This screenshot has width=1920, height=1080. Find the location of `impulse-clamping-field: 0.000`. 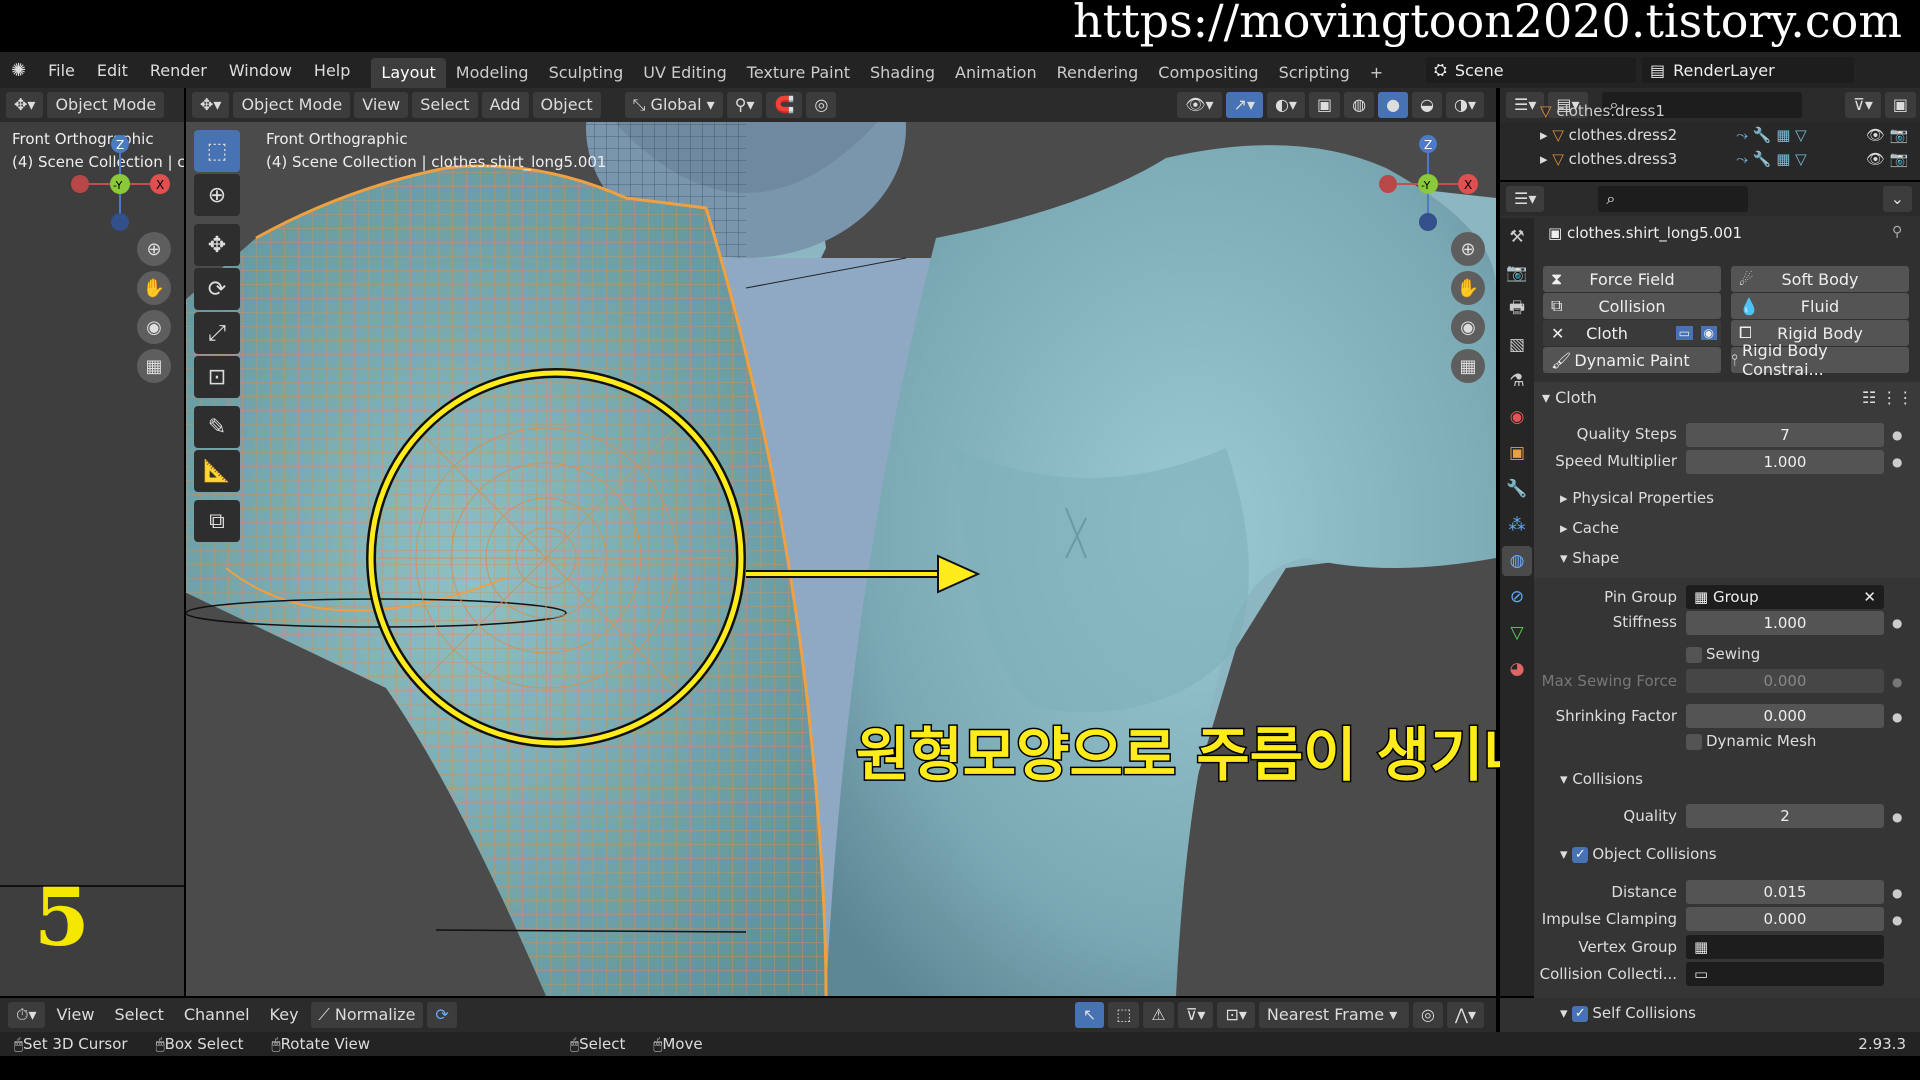

impulse-clamping-field: 0.000 is located at coordinates (1785, 919).